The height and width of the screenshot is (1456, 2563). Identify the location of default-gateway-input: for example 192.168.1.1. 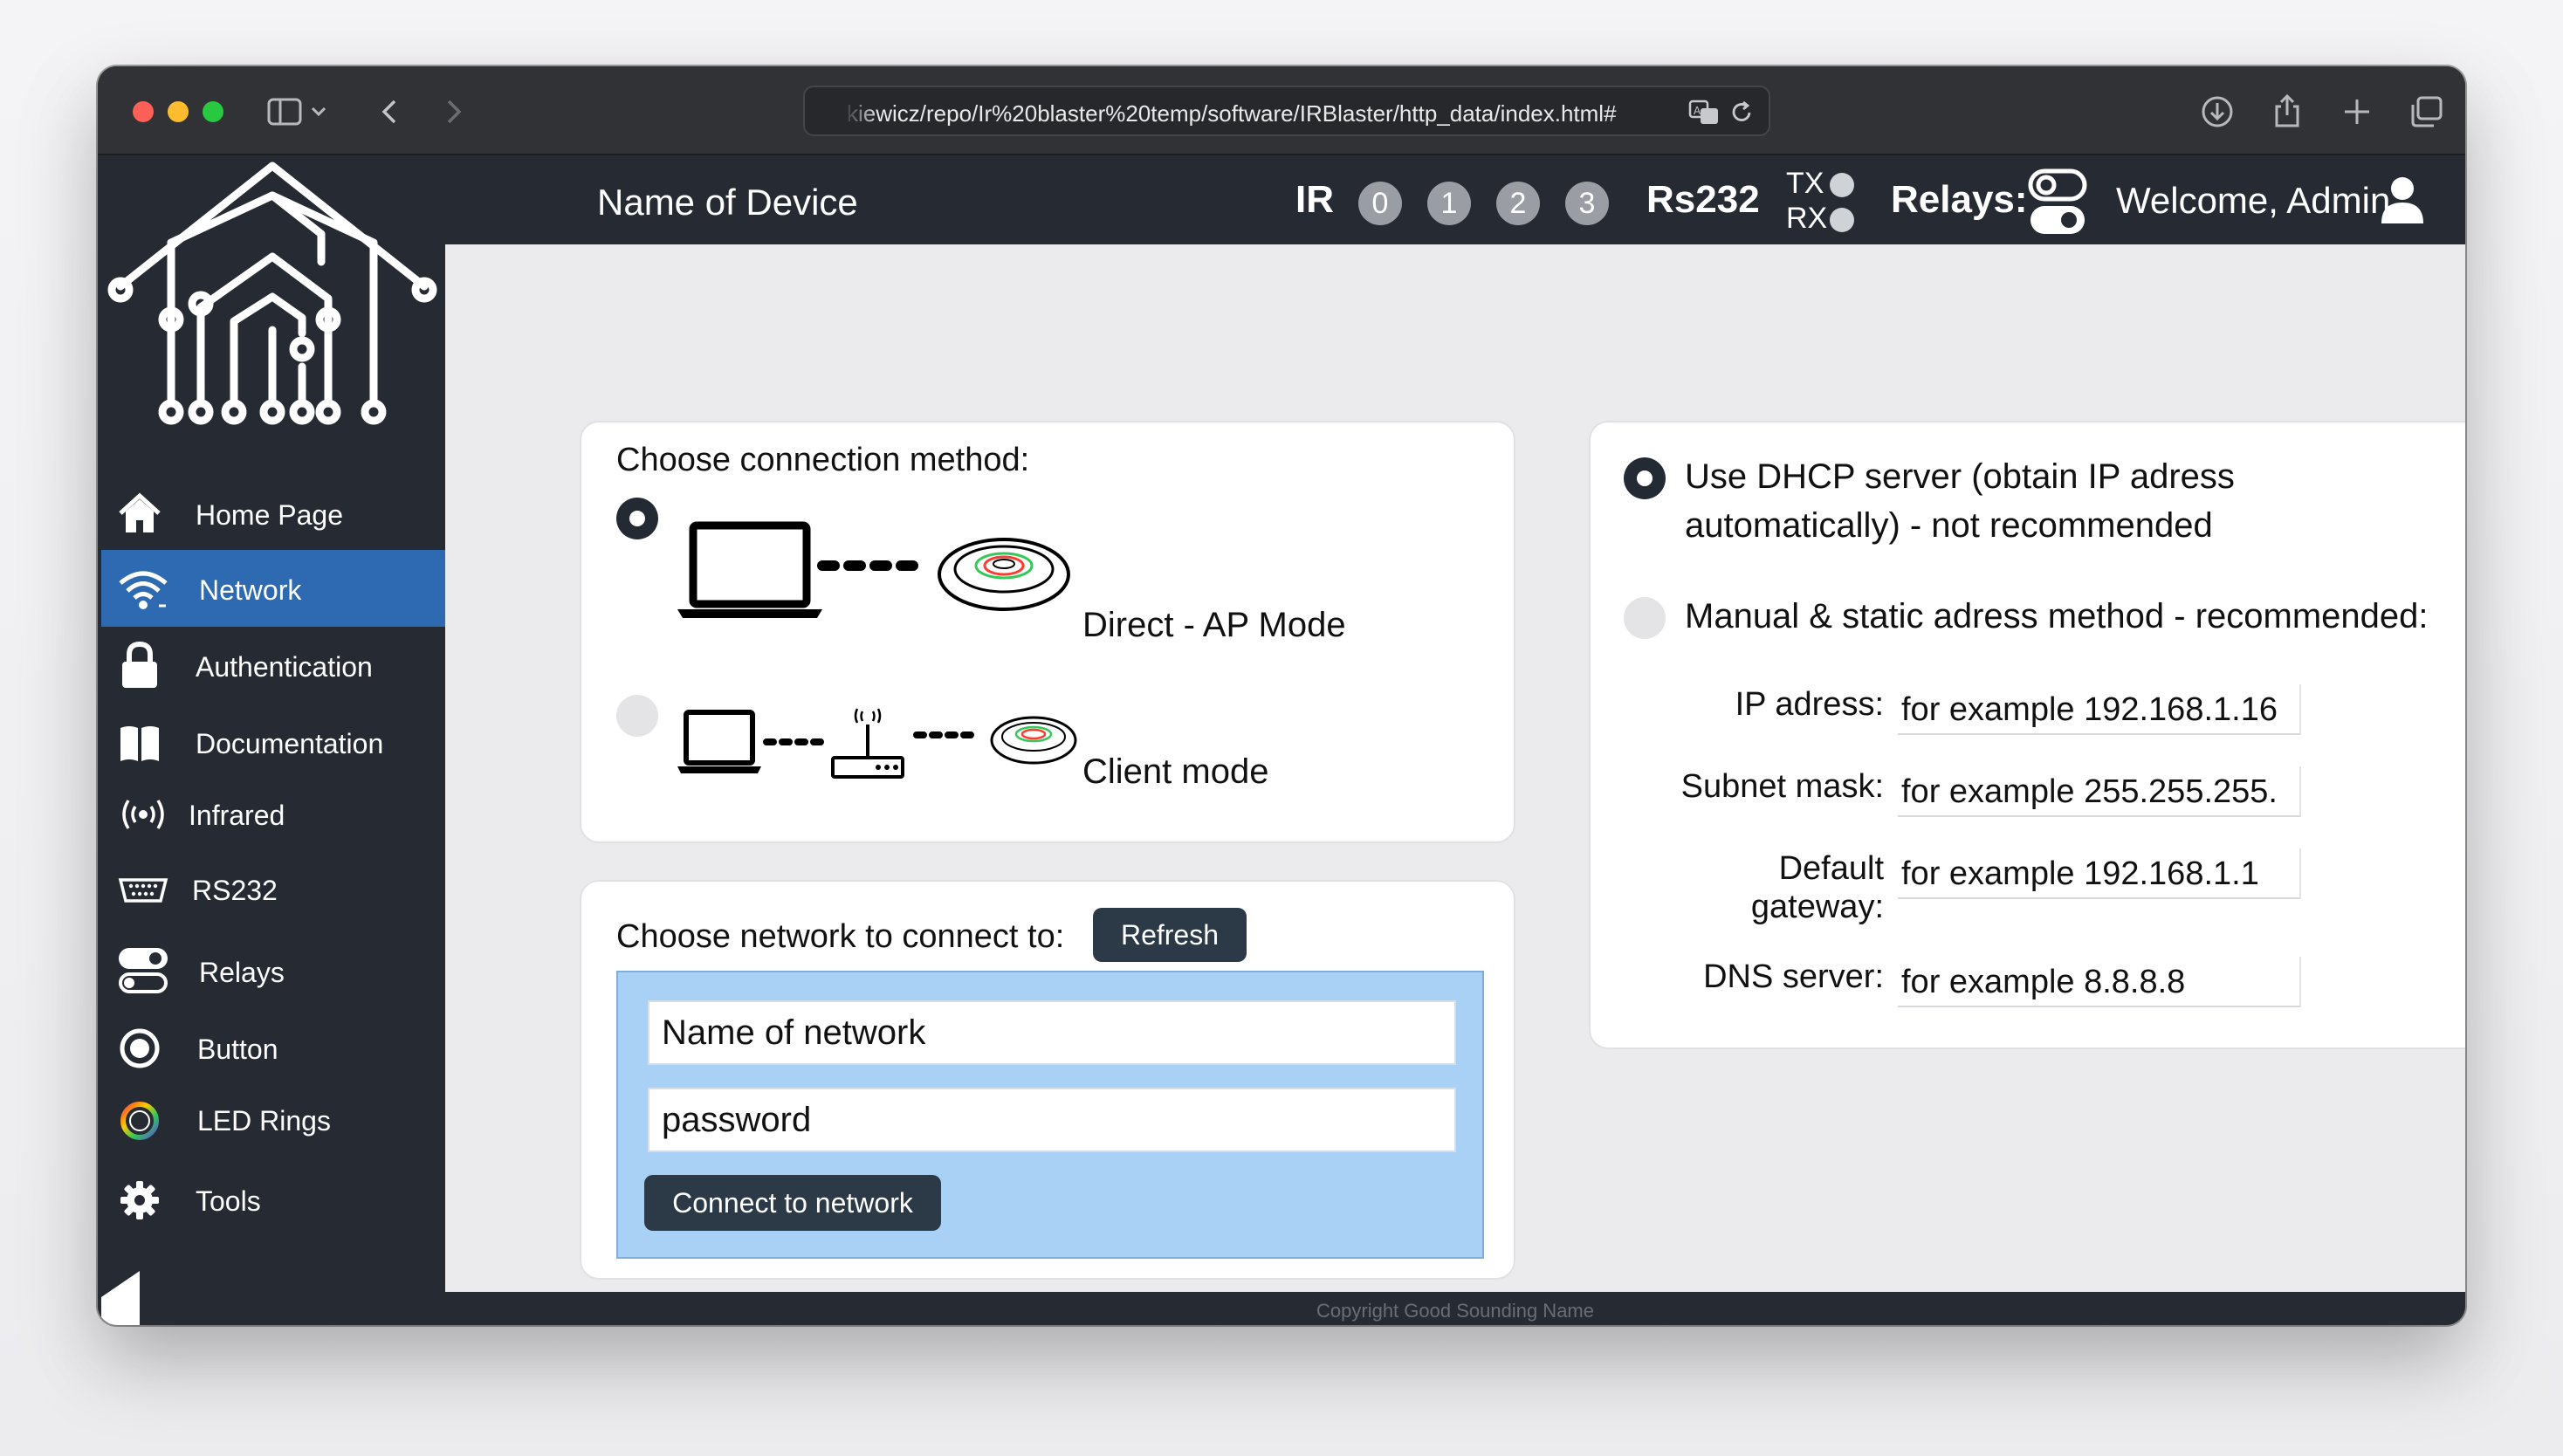
(2099, 873).